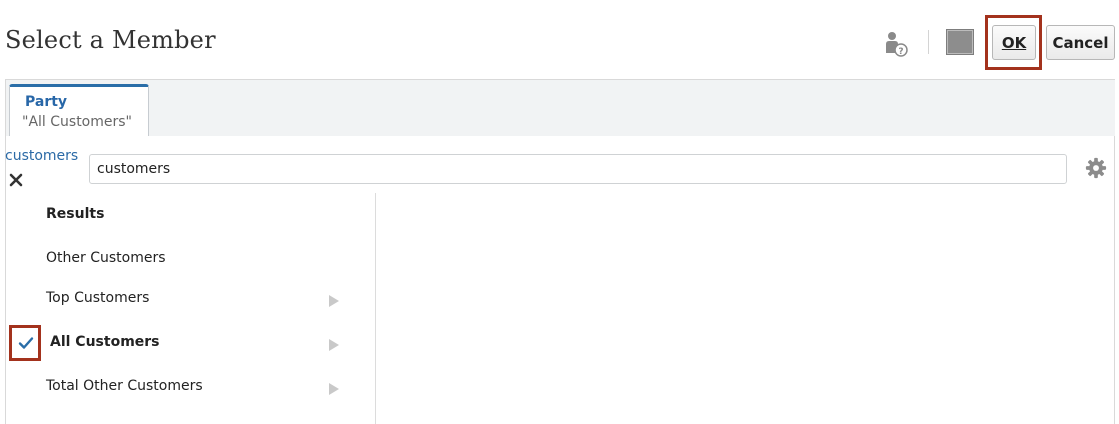 This screenshot has width=1119, height=424. What do you see at coordinates (46, 102) in the screenshot?
I see `tab-party-name: Party` at bounding box center [46, 102].